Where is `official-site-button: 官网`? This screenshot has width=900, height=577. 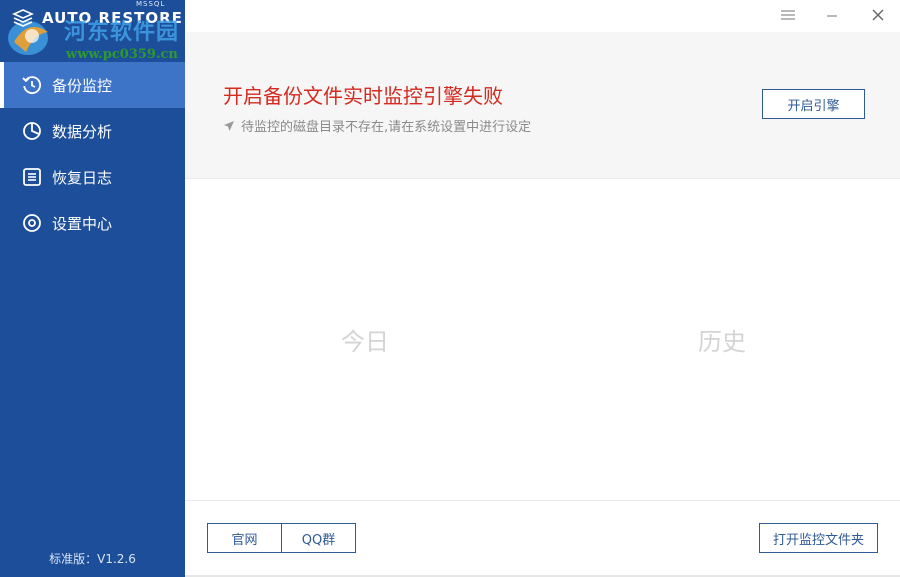 official-site-button: 官网 is located at coordinates (244, 538).